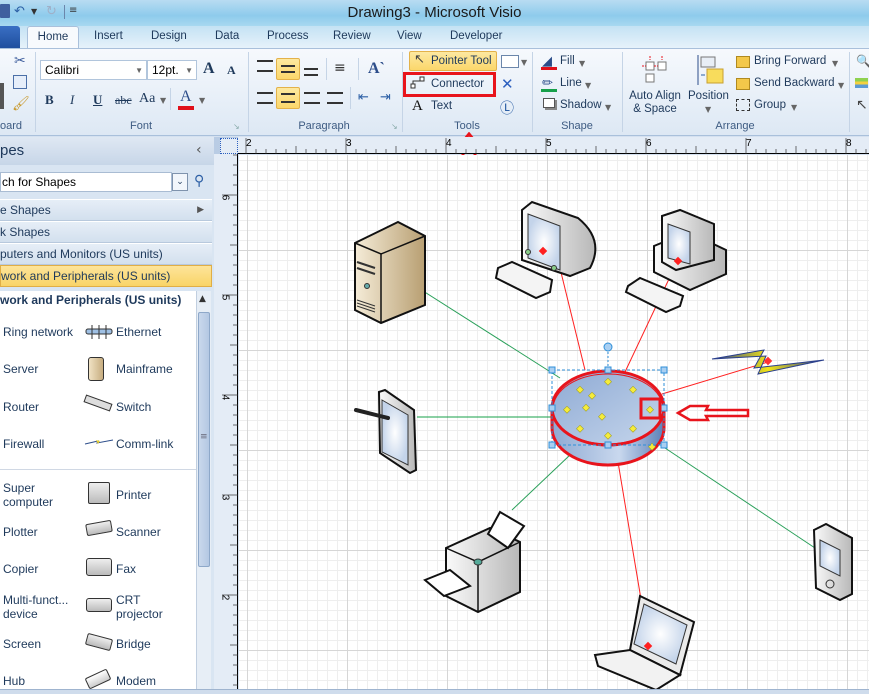 The height and width of the screenshot is (694, 869). Describe the element at coordinates (49, 100) in the screenshot. I see `bold-button: B` at that location.